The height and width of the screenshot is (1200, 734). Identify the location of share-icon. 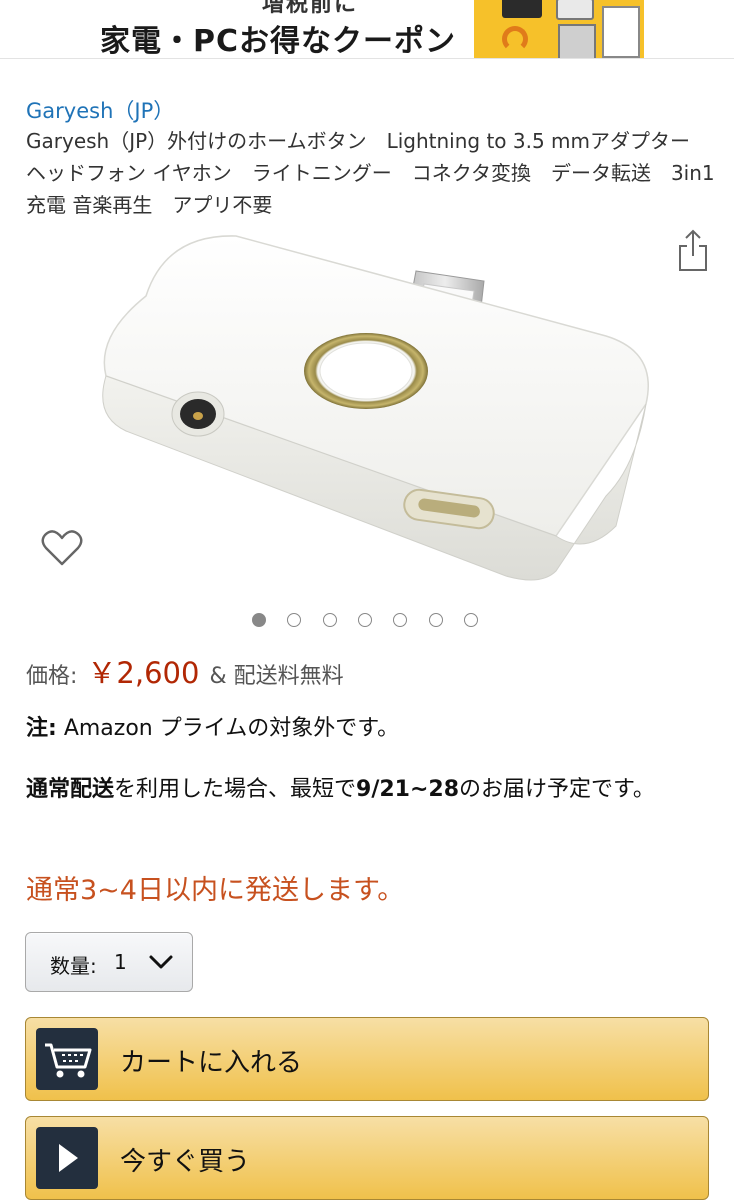
(693, 250).